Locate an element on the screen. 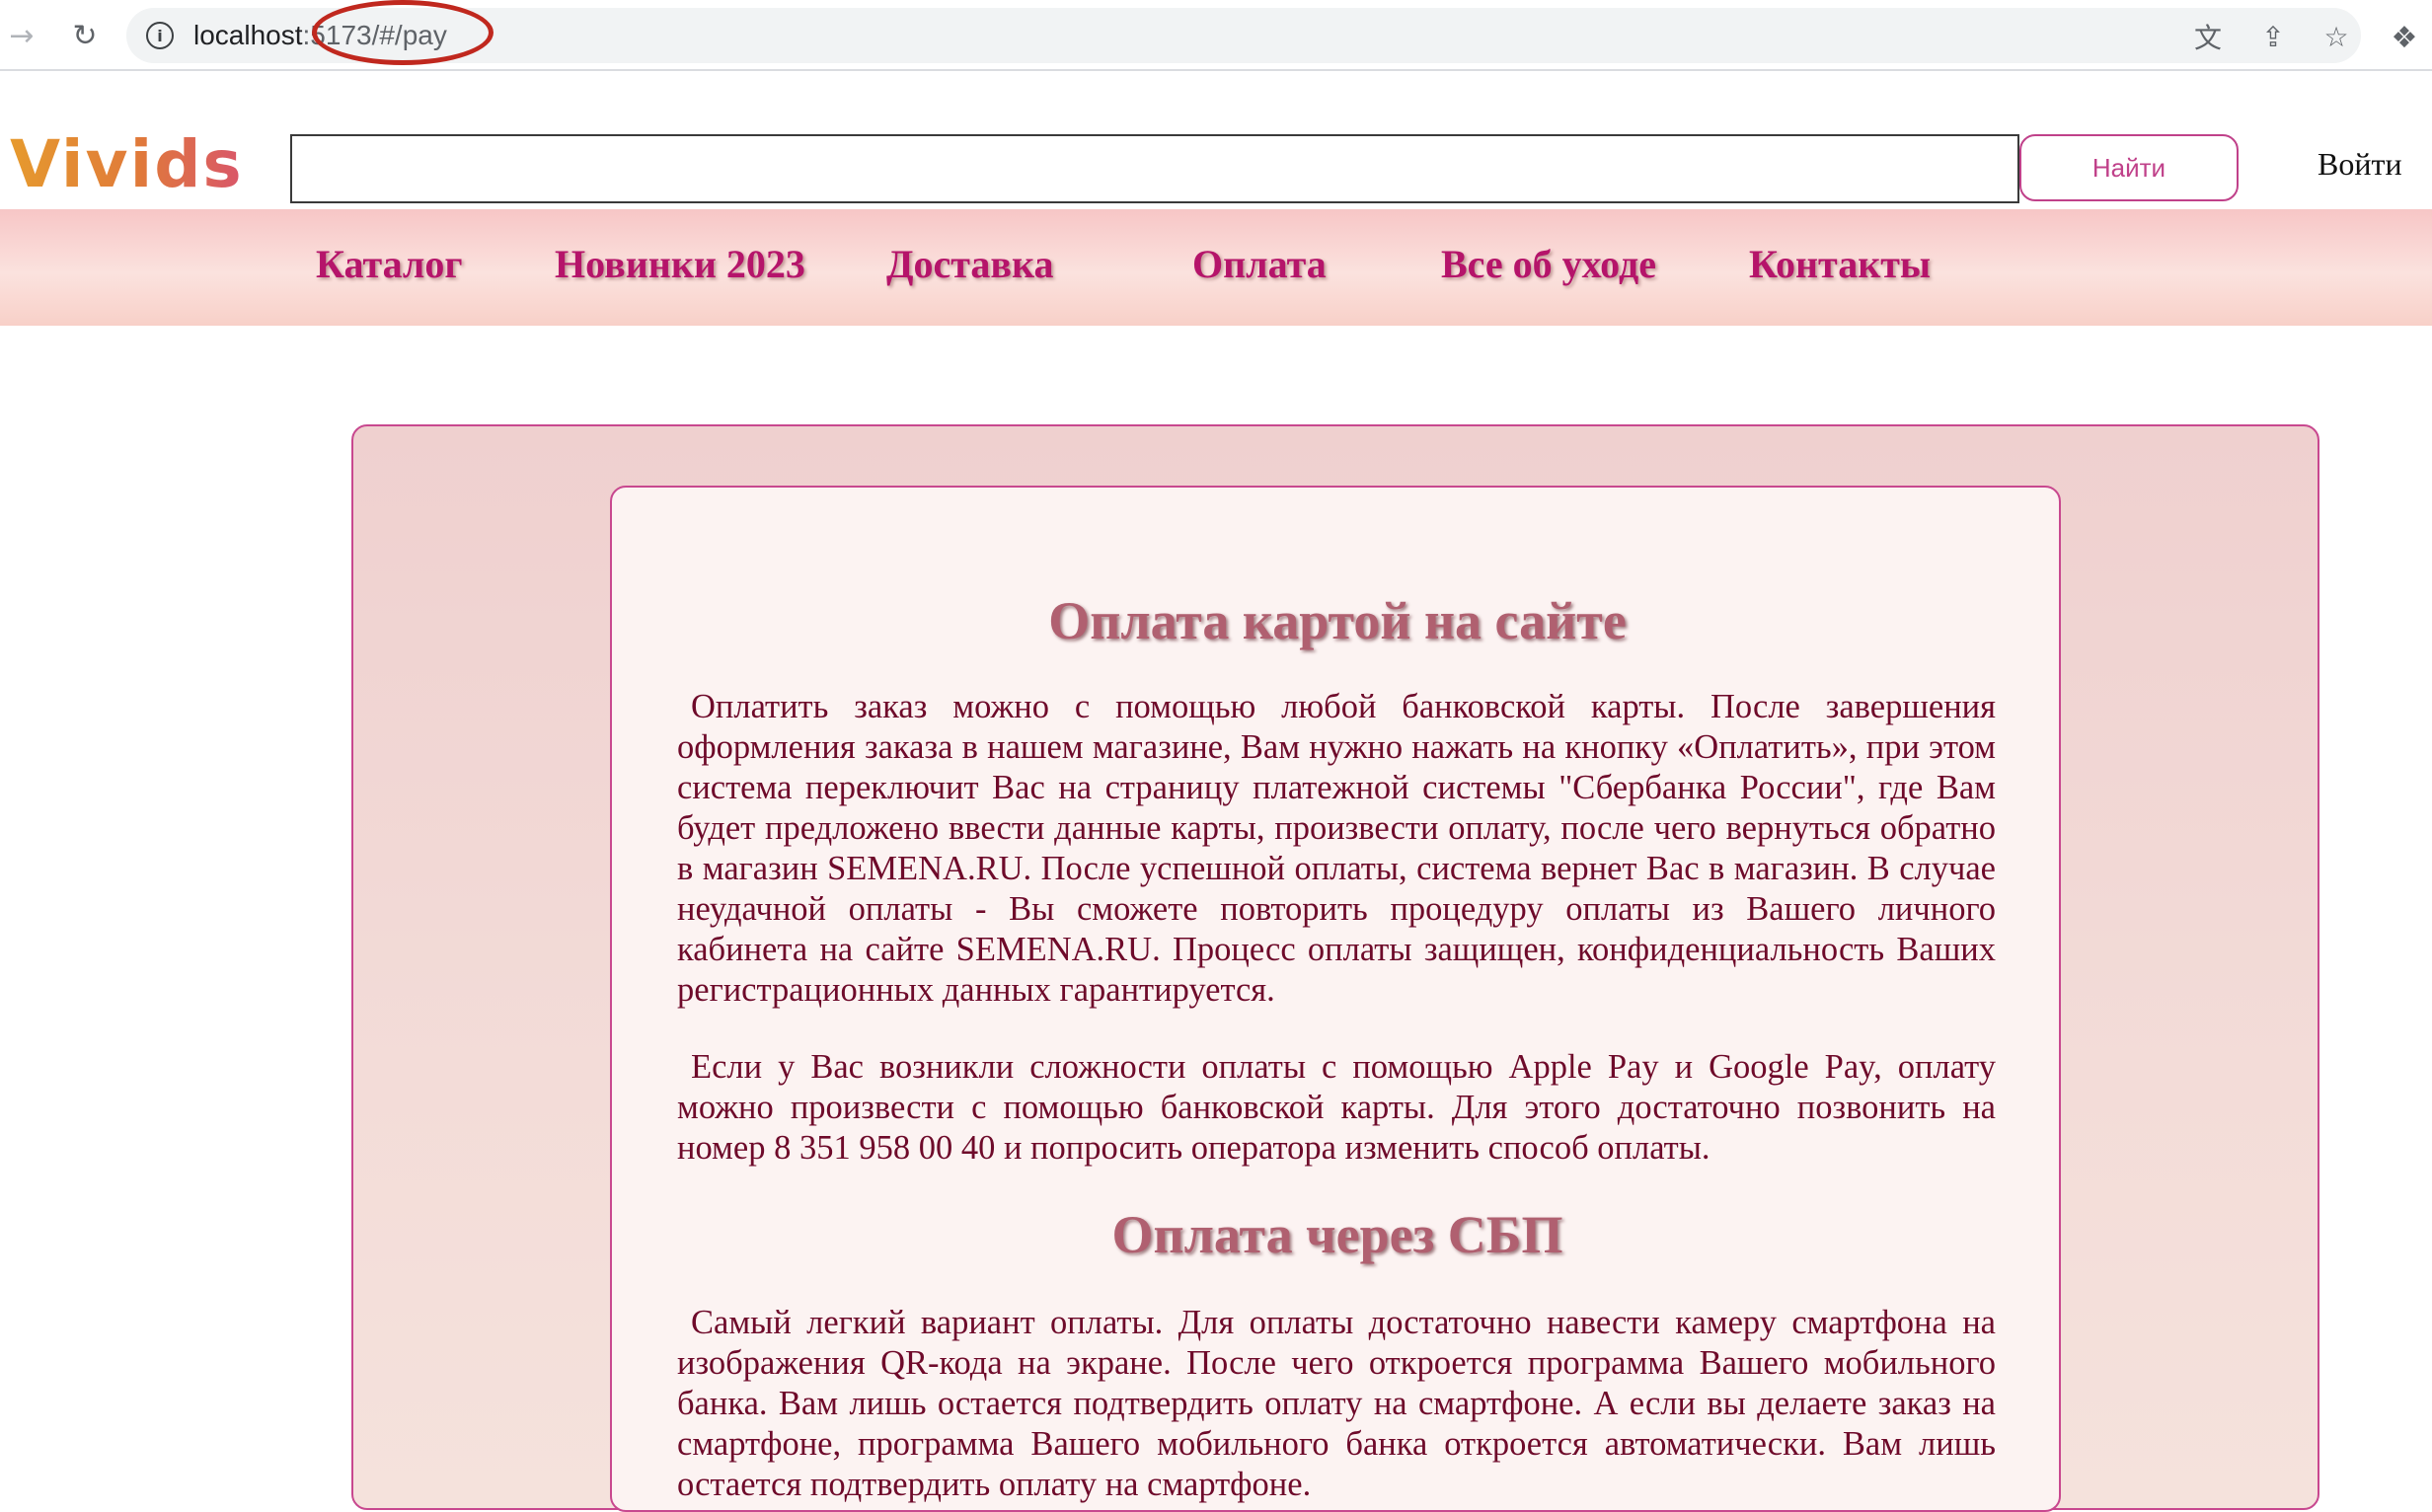  reload-icon: ↻ is located at coordinates (85, 36).